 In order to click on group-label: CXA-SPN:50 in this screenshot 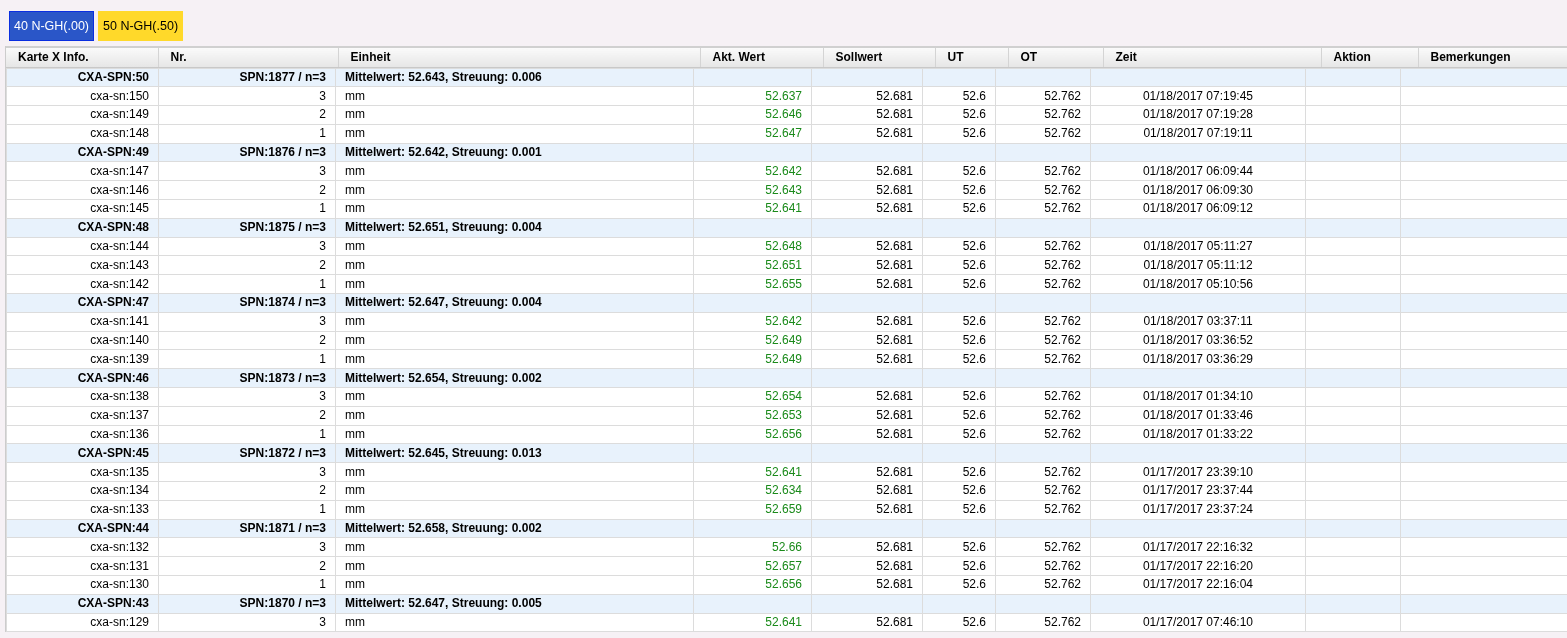, I will do `click(82, 77)`.